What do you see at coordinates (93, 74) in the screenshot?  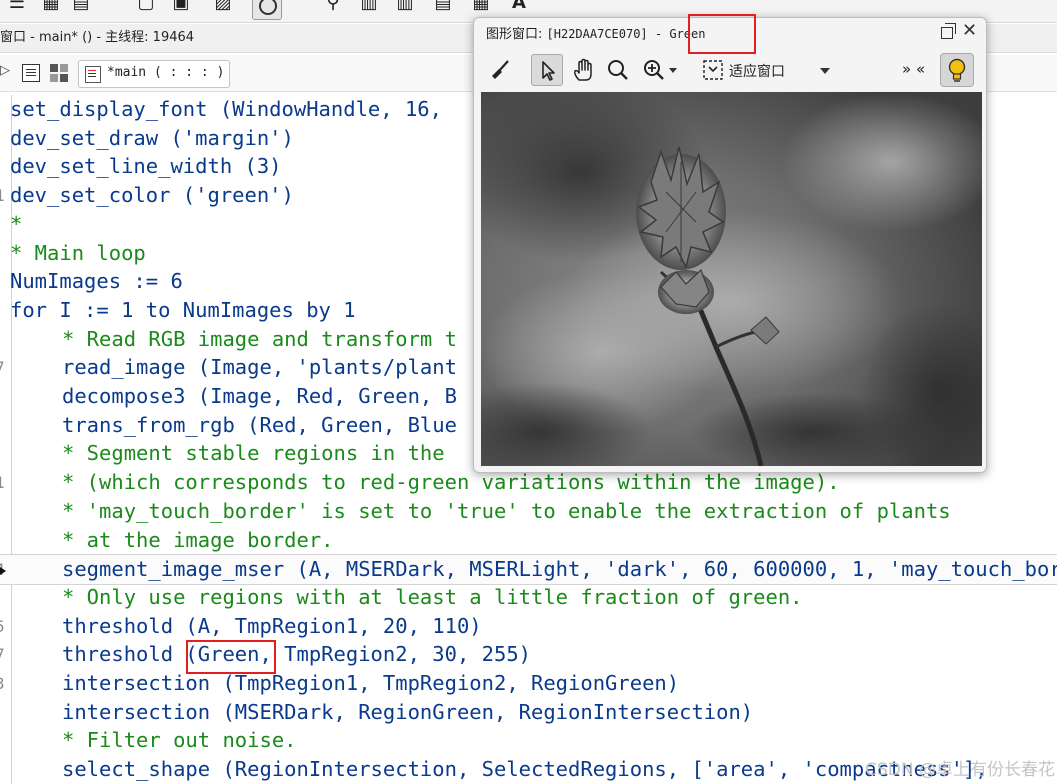 I see `procedure-icon` at bounding box center [93, 74].